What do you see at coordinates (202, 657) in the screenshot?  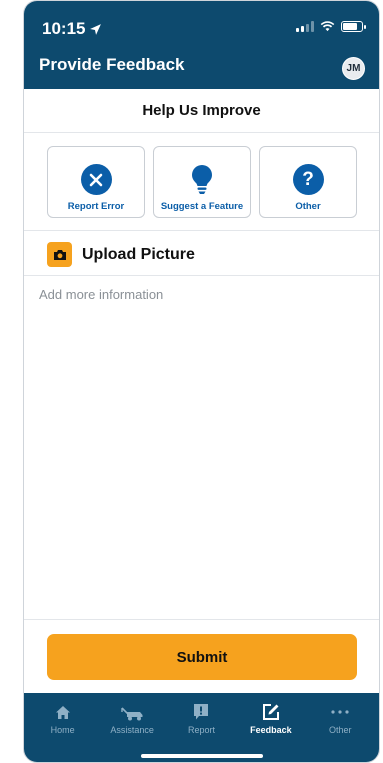 I see `submit-button: Submit` at bounding box center [202, 657].